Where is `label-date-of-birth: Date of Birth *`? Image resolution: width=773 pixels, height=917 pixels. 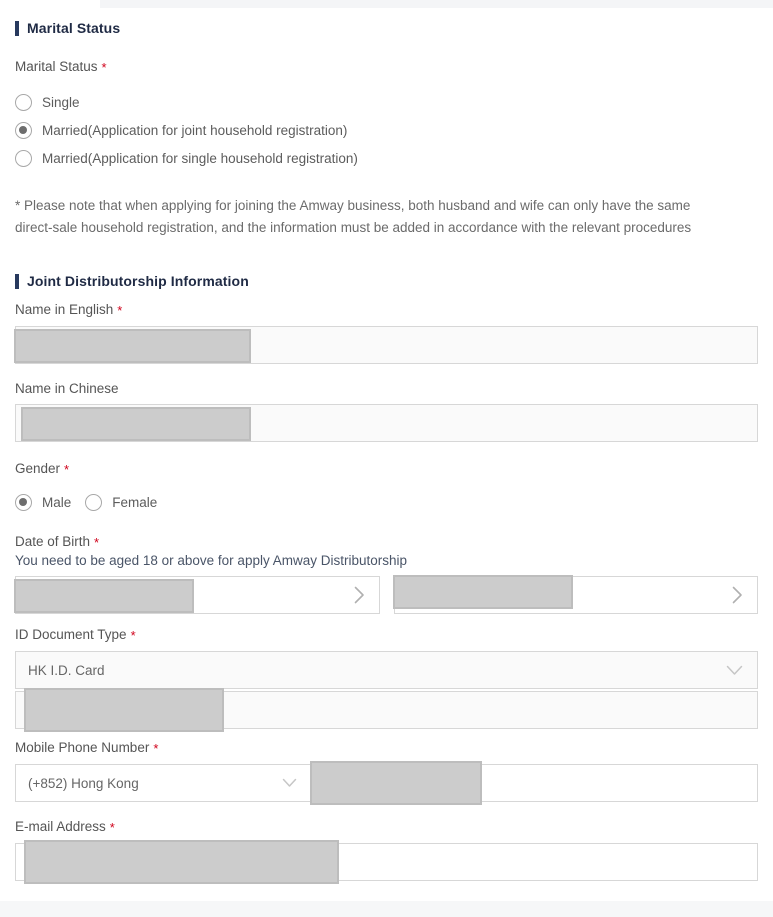
label-date-of-birth: Date of Birth * is located at coordinates (386, 542).